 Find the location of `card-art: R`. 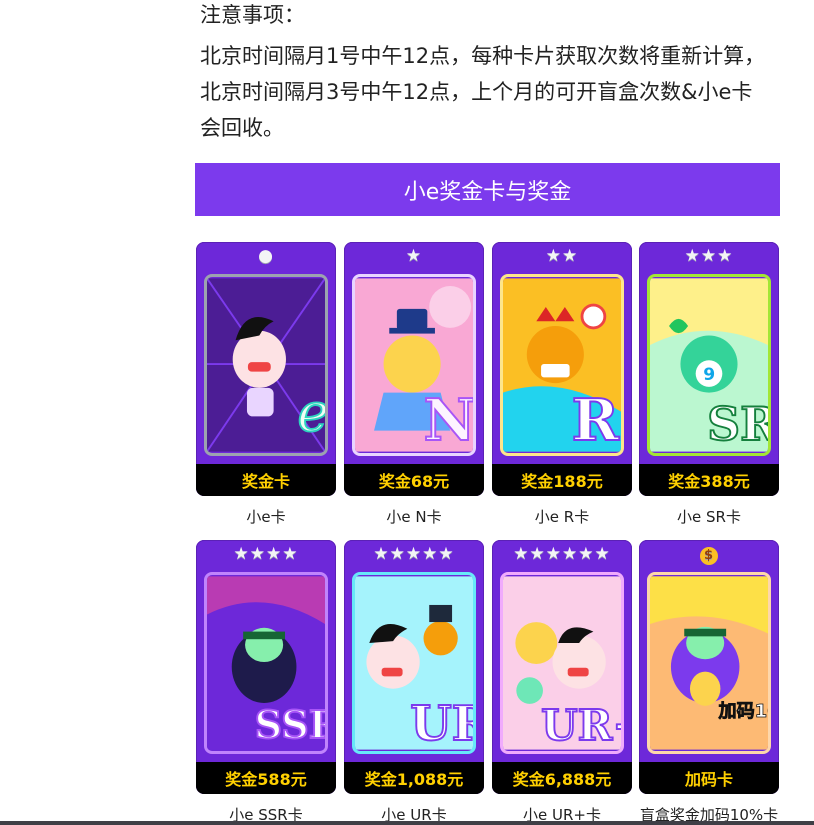

card-art: R is located at coordinates (562, 365).